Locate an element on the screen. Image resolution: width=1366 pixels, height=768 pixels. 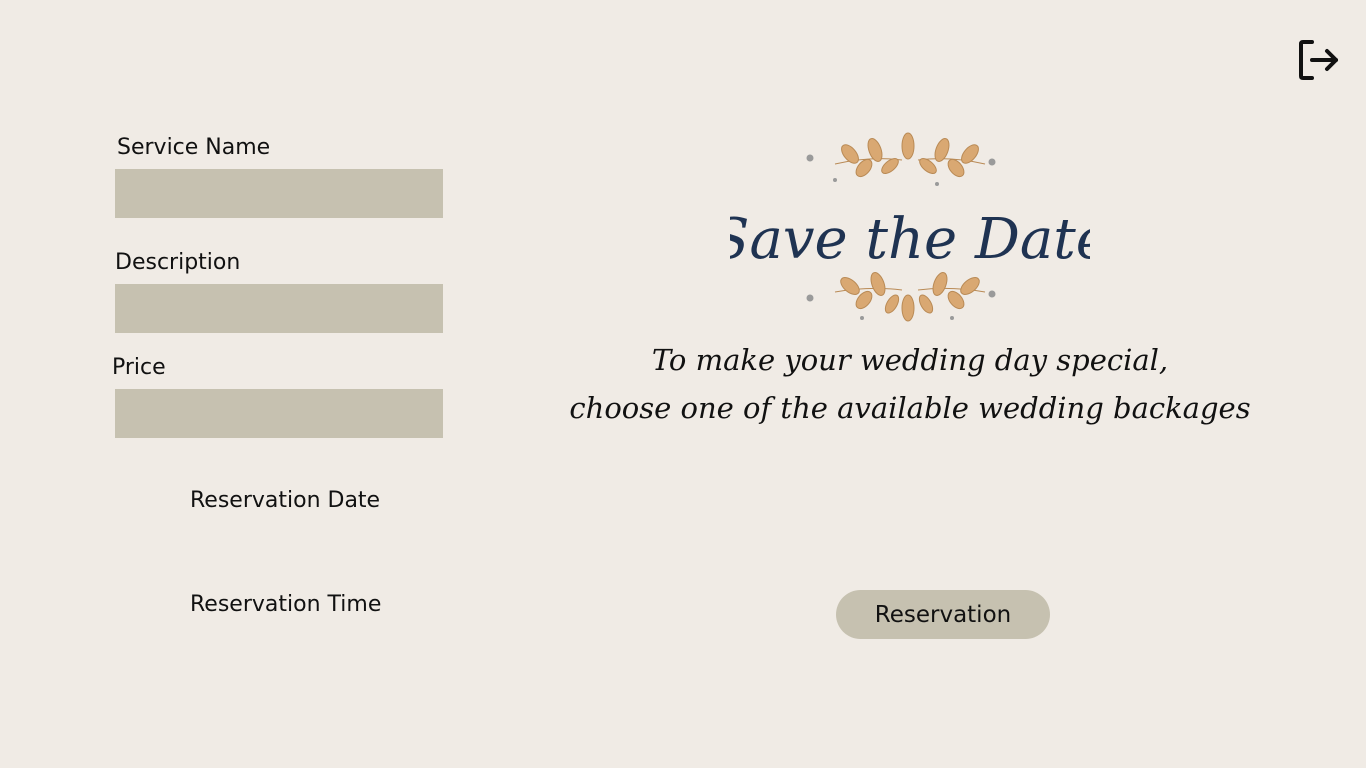
reservation-button: Reservation is located at coordinates (943, 614).